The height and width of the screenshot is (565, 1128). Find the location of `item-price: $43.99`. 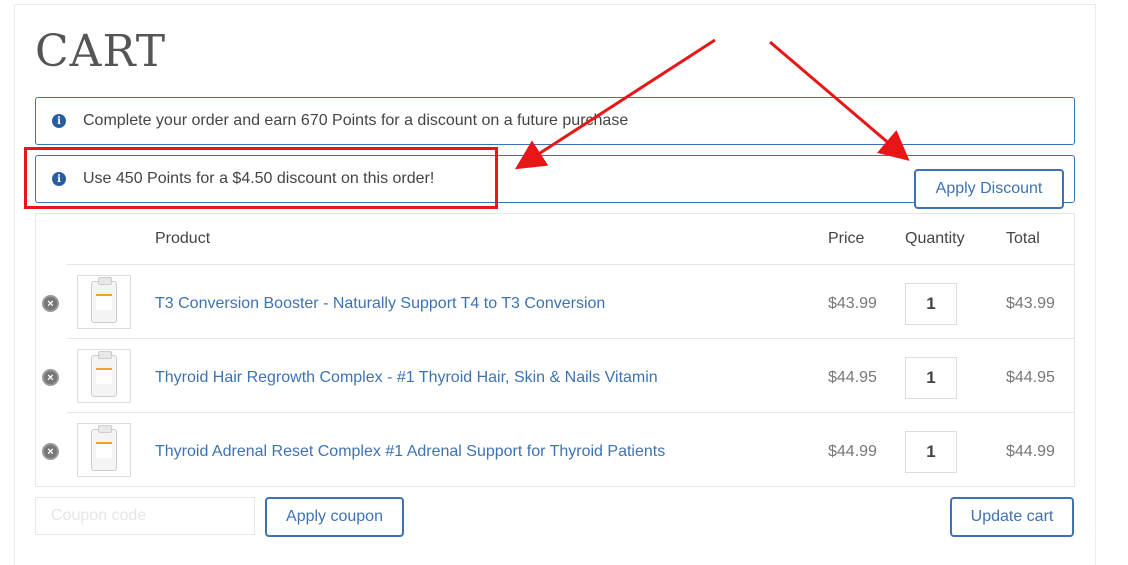

item-price: $43.99 is located at coordinates (852, 303).